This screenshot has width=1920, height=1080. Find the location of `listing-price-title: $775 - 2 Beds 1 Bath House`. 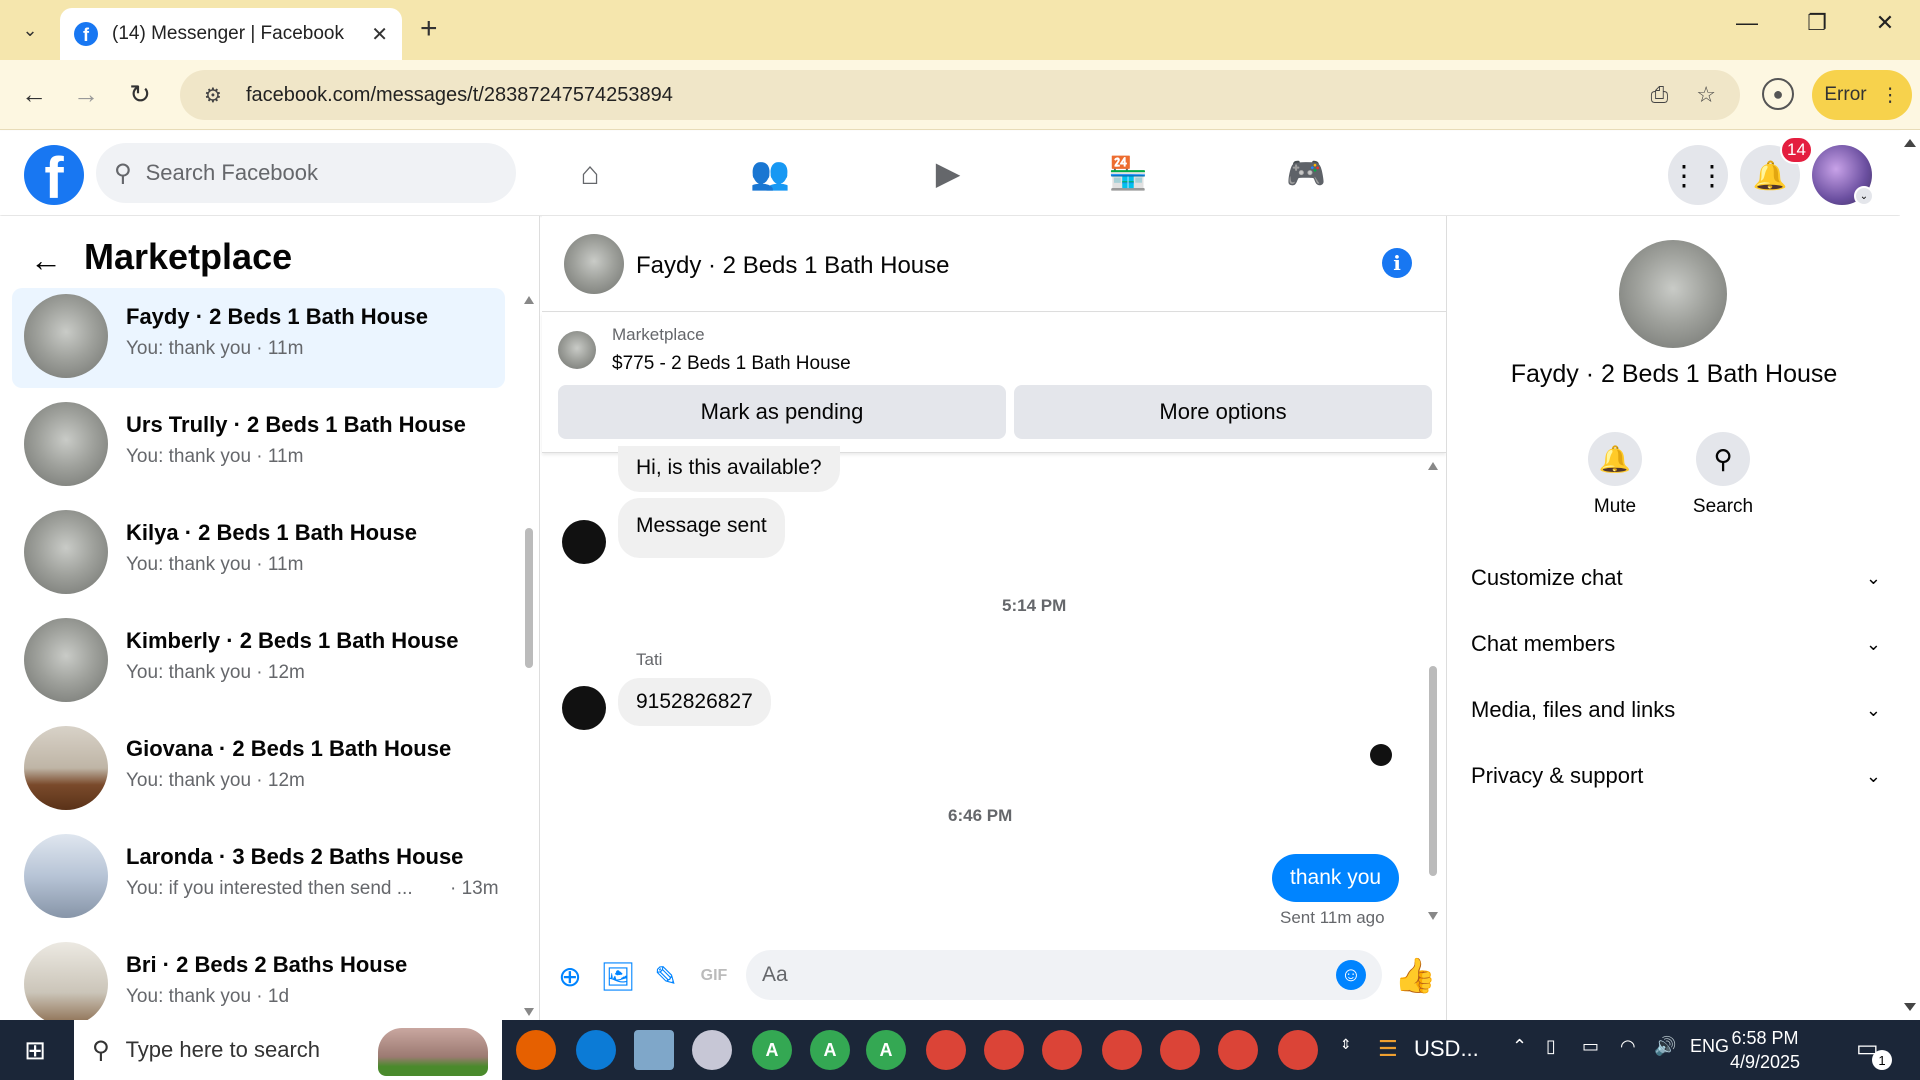

listing-price-title: $775 - 2 Beds 1 Bath House is located at coordinates (731, 364).